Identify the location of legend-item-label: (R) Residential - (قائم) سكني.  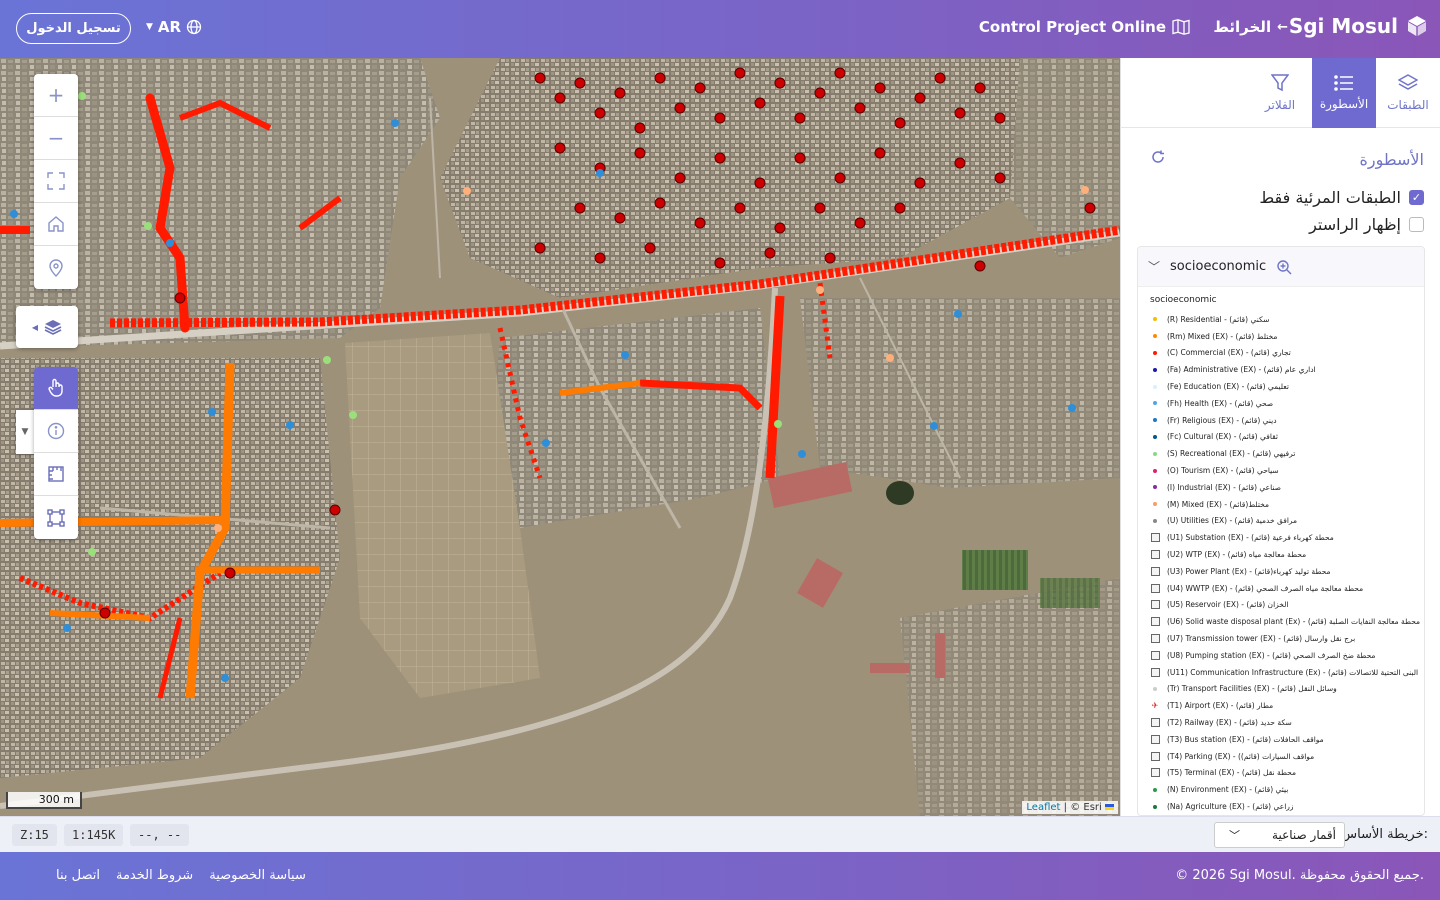
(1218, 319).